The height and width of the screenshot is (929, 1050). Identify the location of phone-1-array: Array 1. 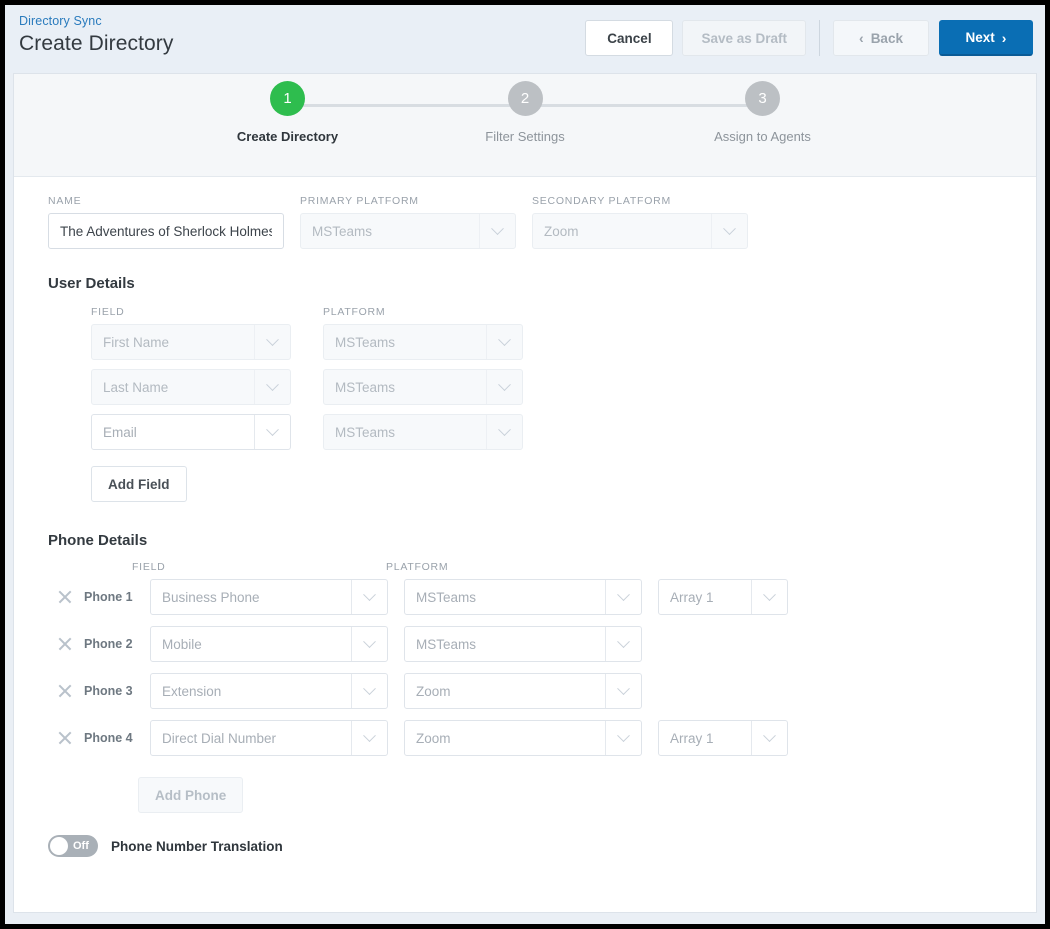
(723, 597).